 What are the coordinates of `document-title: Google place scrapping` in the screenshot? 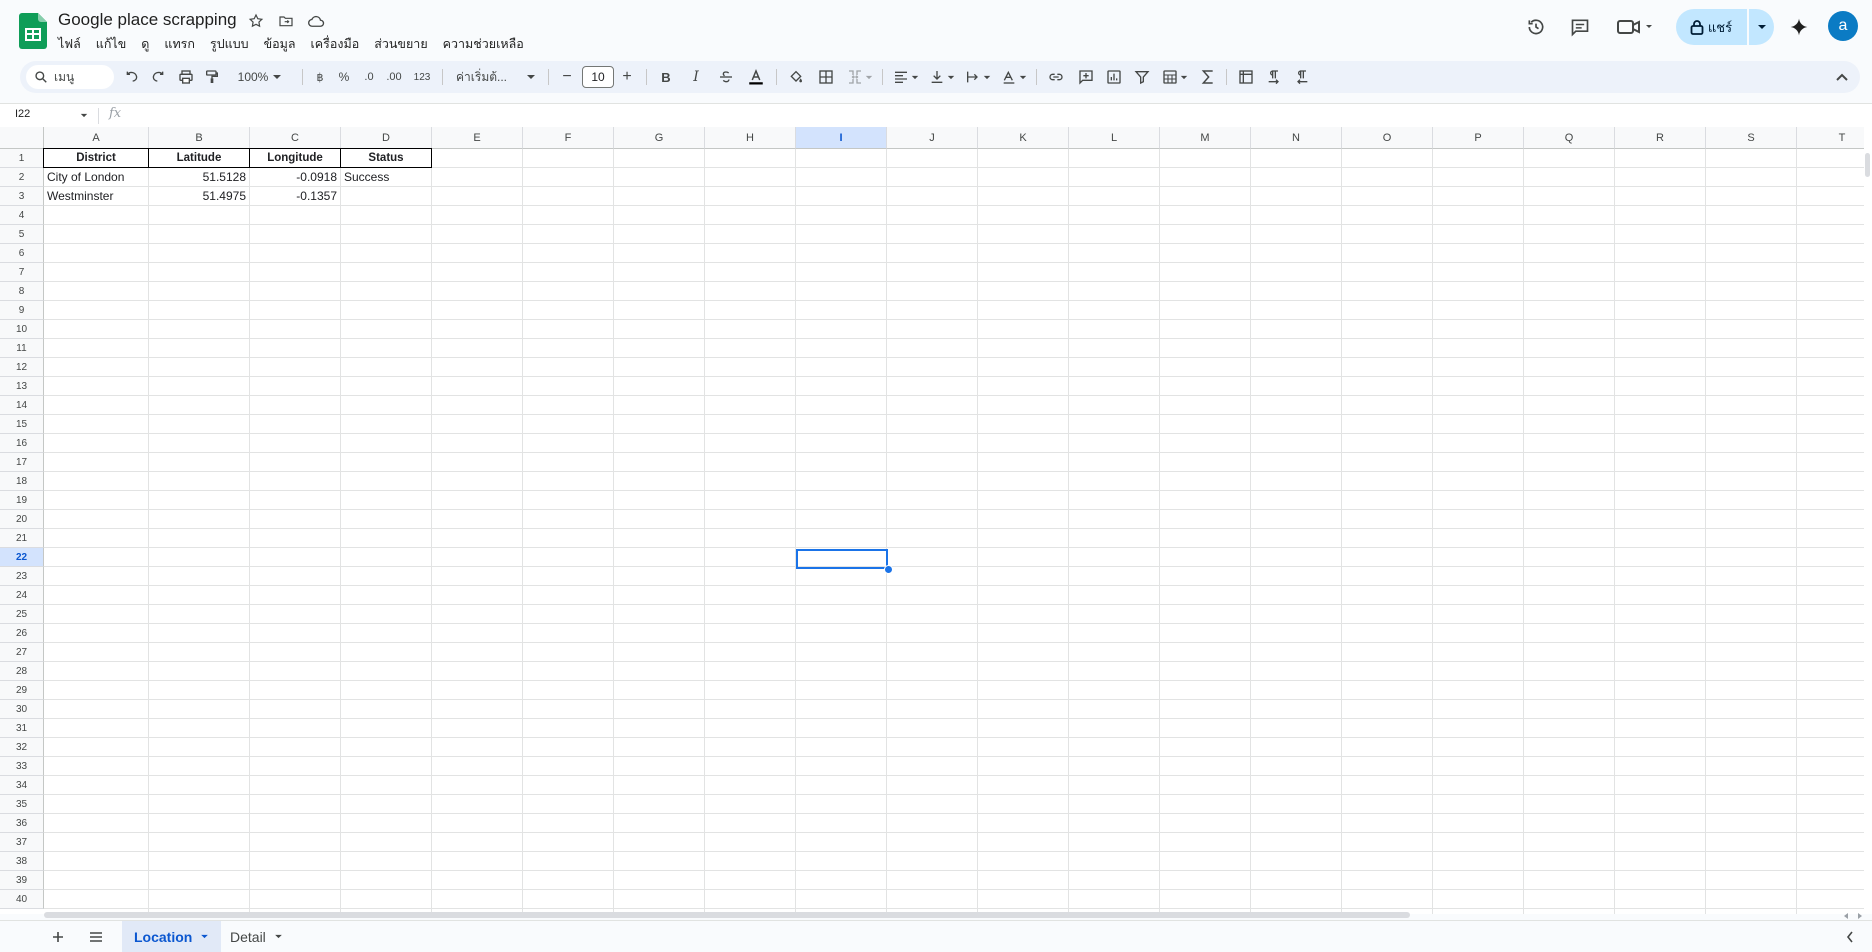 It's located at (147, 20).